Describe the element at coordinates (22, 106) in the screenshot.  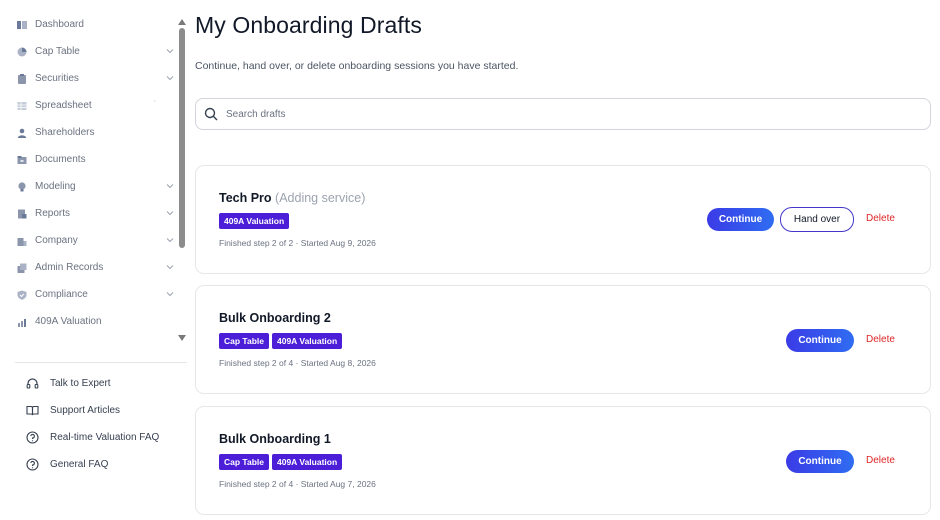
I see `spreadsheet-icon` at that location.